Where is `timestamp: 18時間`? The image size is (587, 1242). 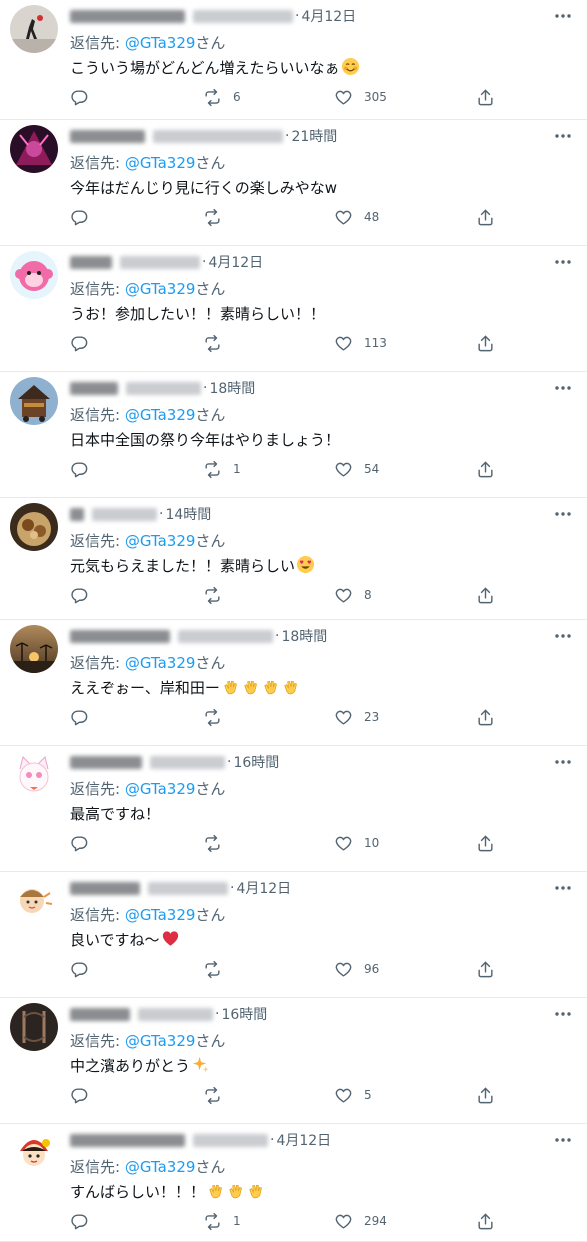
timestamp: 18時間 is located at coordinates (232, 388).